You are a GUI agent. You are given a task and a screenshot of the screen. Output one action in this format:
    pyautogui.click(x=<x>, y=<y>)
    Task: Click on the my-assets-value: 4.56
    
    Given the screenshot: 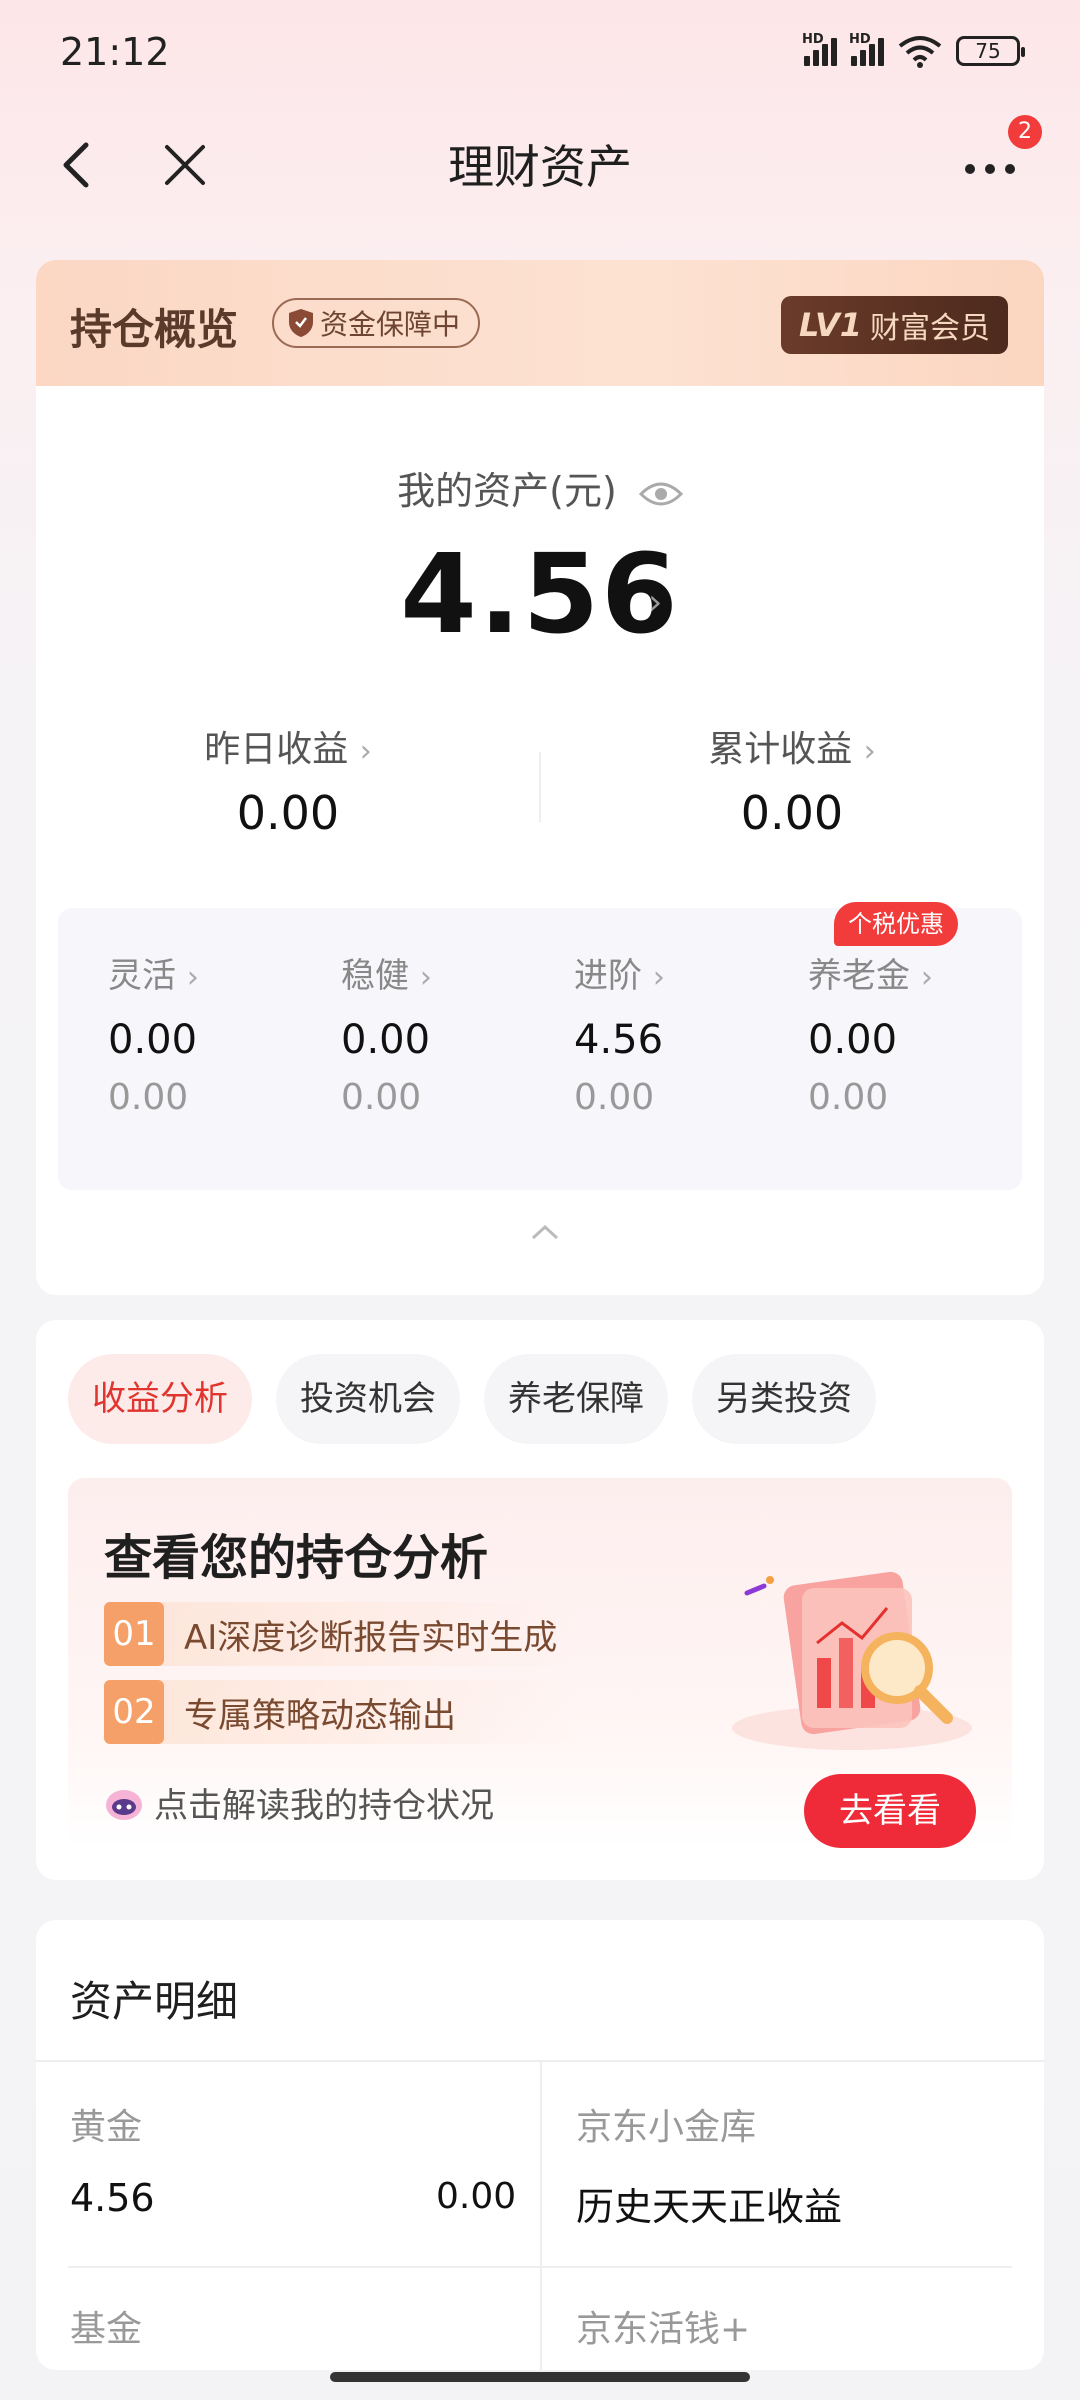 What is the action you would take?
    pyautogui.click(x=540, y=594)
    